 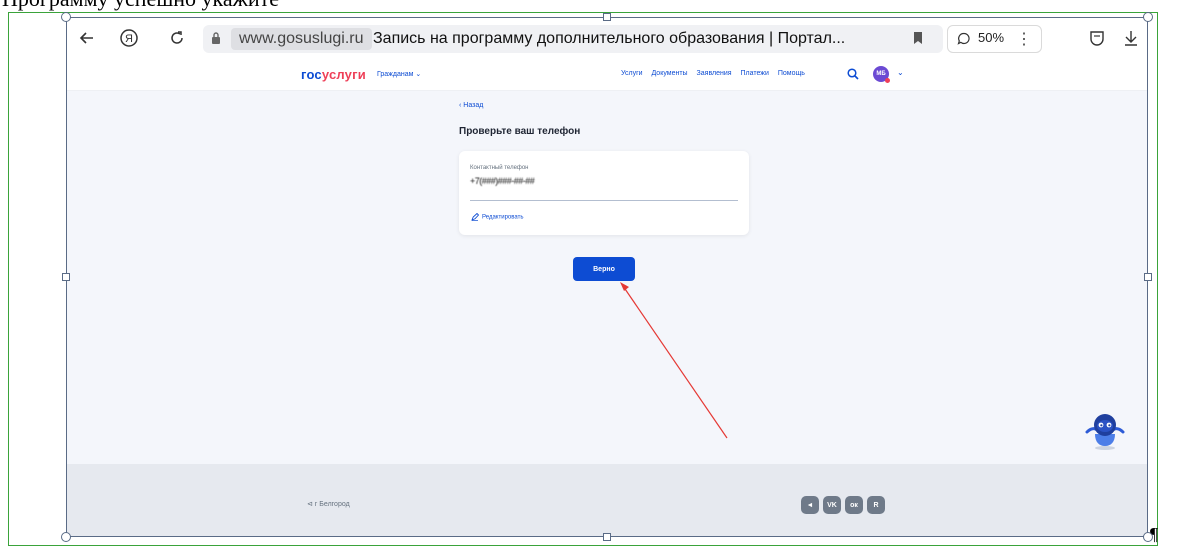 I want to click on resize-handle-right, so click(x=1148, y=277).